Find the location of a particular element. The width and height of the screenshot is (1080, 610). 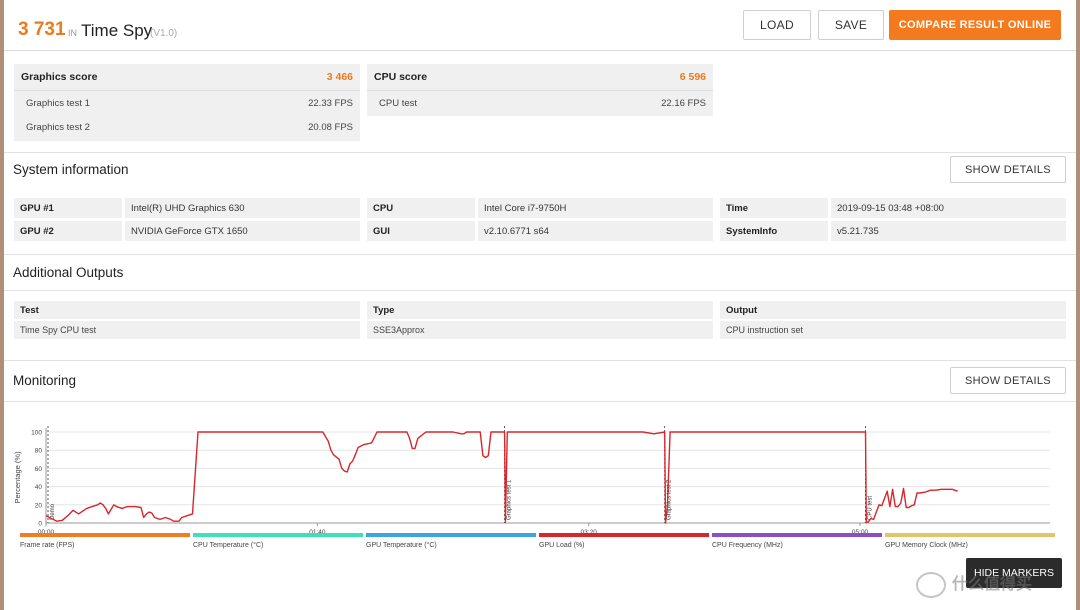

monitoring-show-details-button: SHOW DETAILS is located at coordinates (1008, 380).